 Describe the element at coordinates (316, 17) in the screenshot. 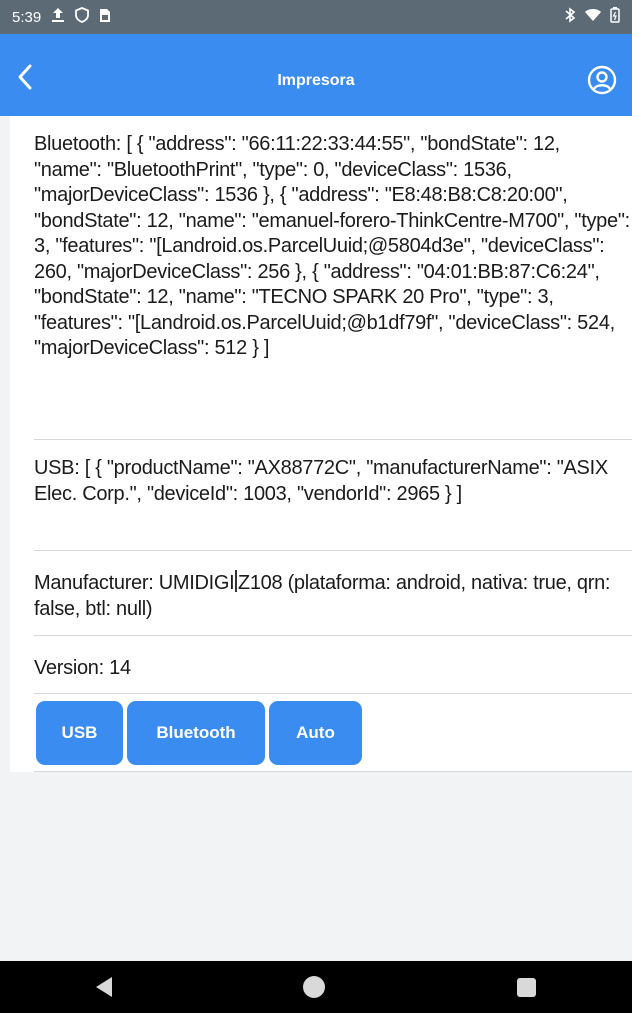

I see `status-bar: 5:39` at that location.